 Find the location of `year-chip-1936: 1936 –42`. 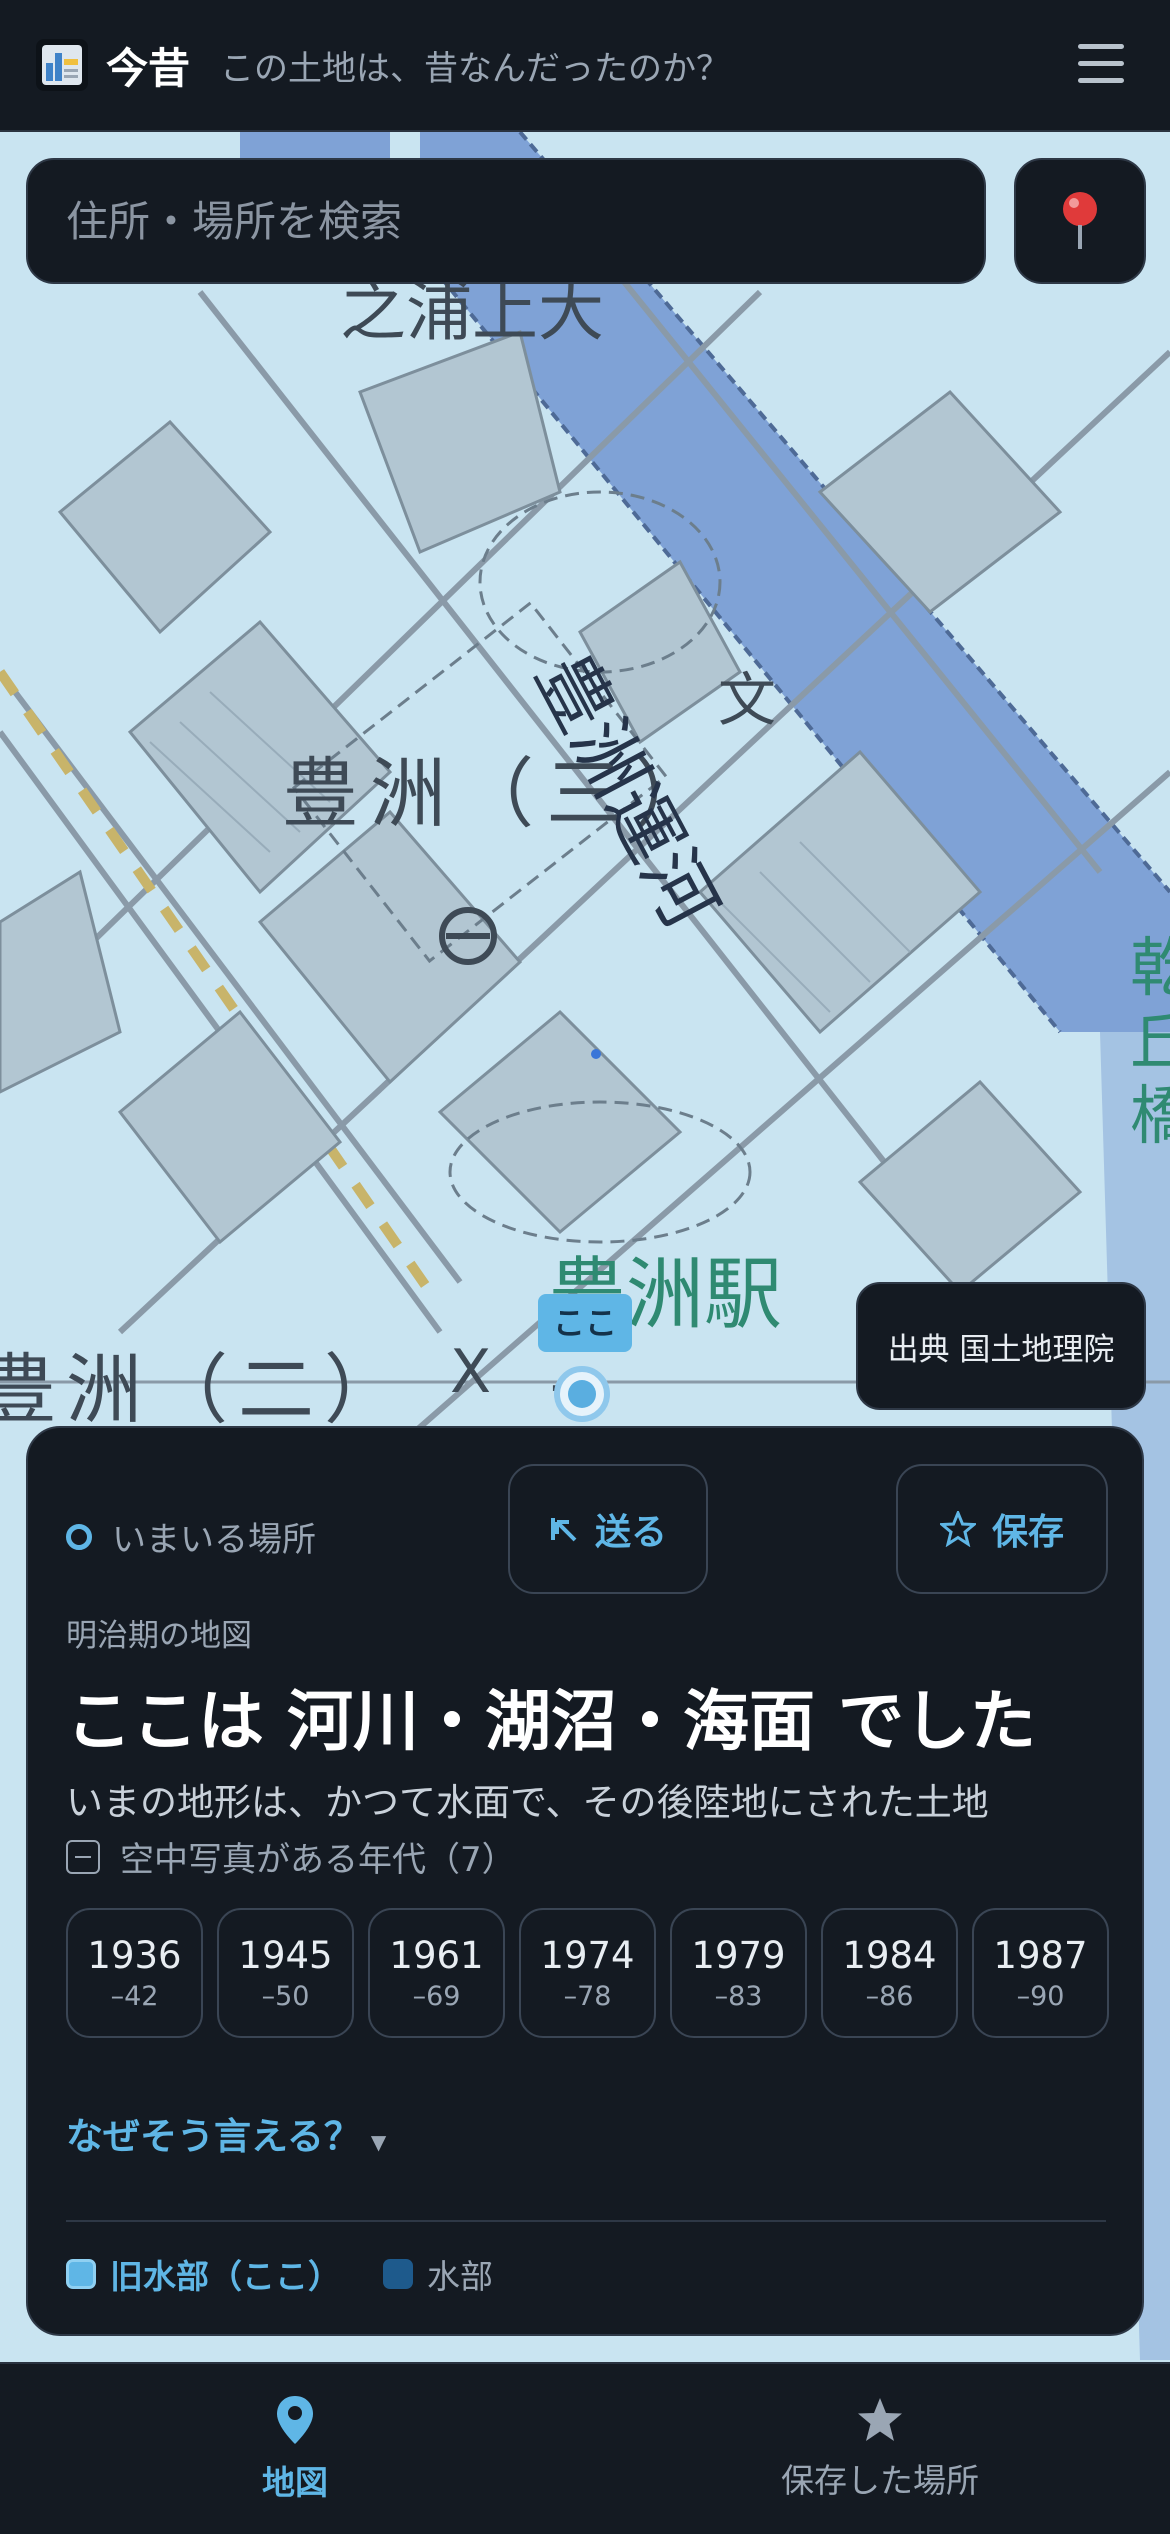

year-chip-1936: 1936 –42 is located at coordinates (134, 1973).